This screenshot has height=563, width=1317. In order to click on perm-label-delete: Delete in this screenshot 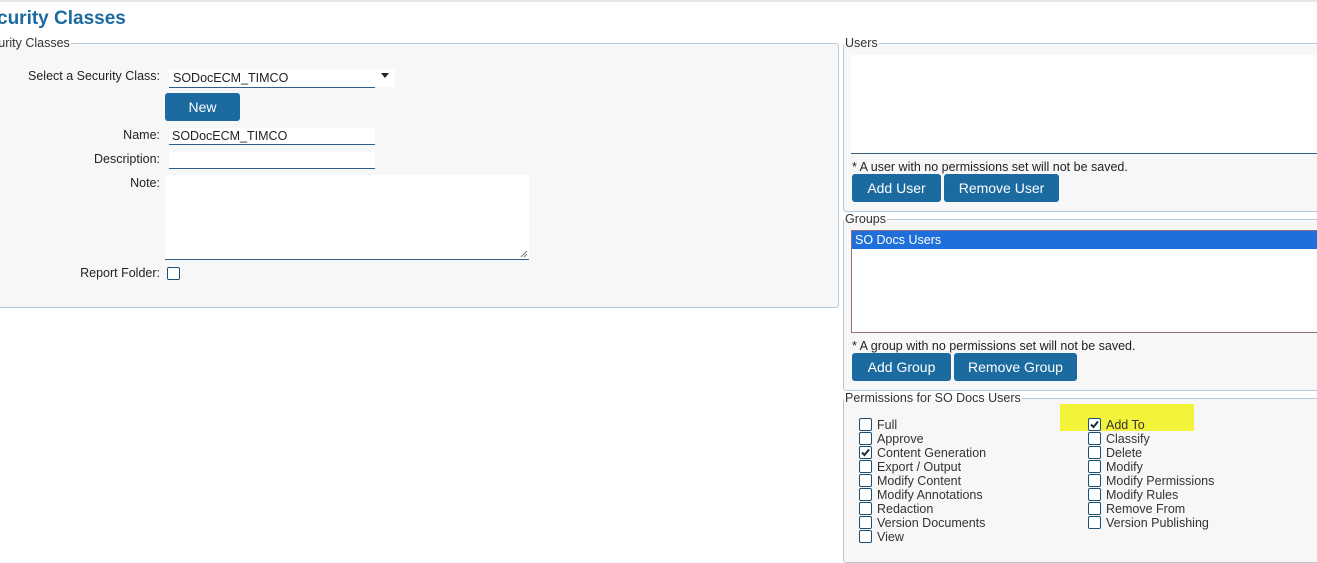, I will do `click(1124, 453)`.